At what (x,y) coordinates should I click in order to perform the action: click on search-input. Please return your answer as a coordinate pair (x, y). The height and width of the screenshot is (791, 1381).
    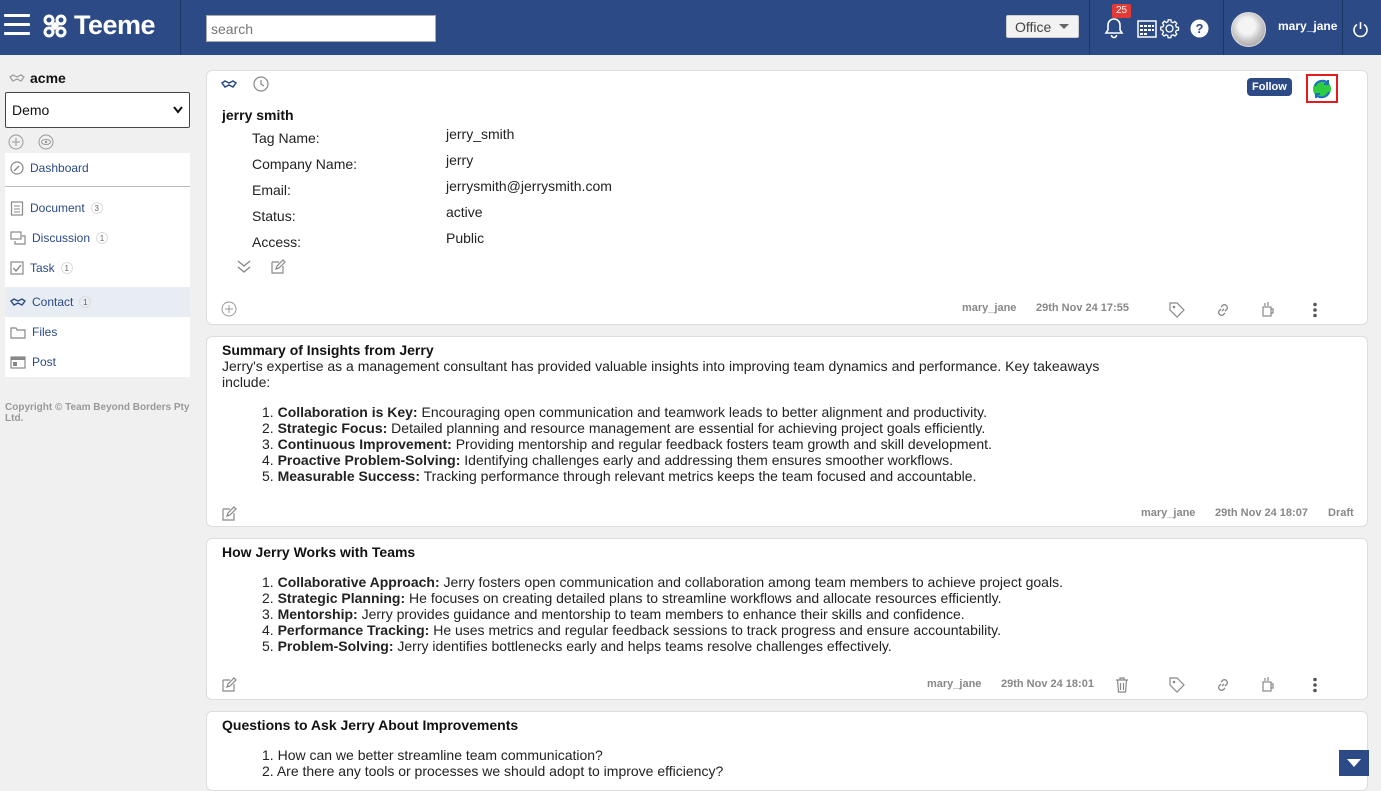
    Looking at the image, I should click on (321, 28).